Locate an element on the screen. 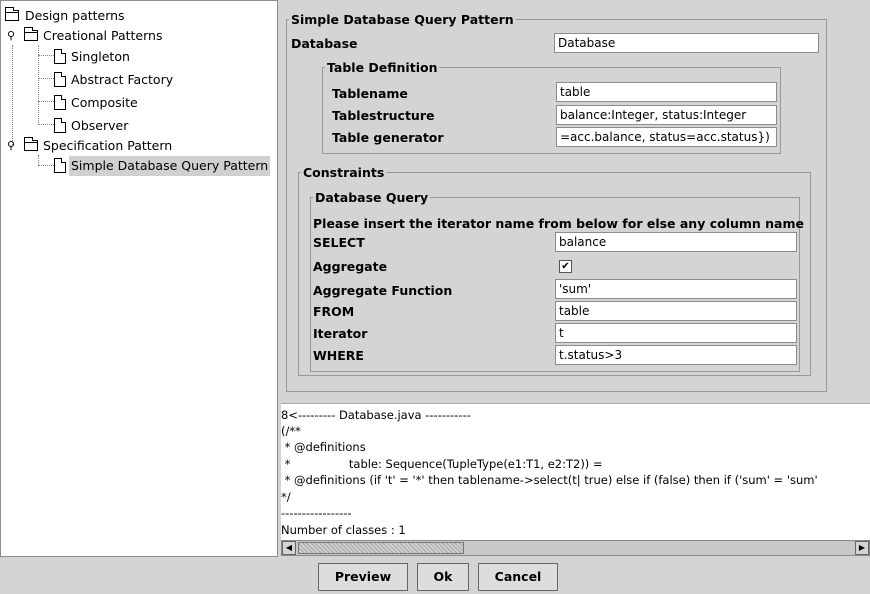 The width and height of the screenshot is (870, 594). from-field: table is located at coordinates (676, 311).